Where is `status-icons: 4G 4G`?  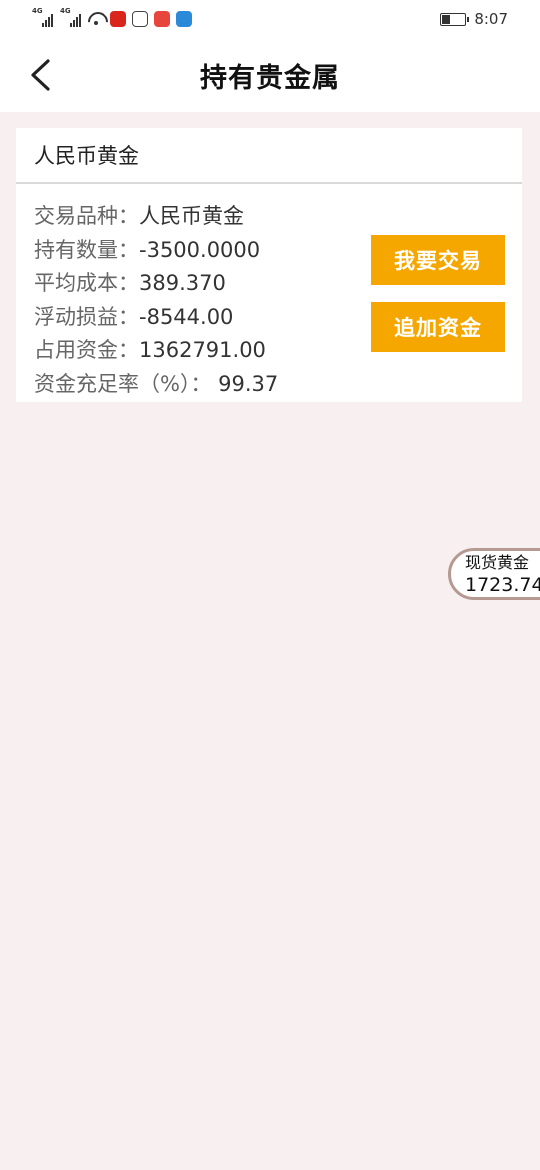 status-icons: 4G 4G is located at coordinates (112, 17).